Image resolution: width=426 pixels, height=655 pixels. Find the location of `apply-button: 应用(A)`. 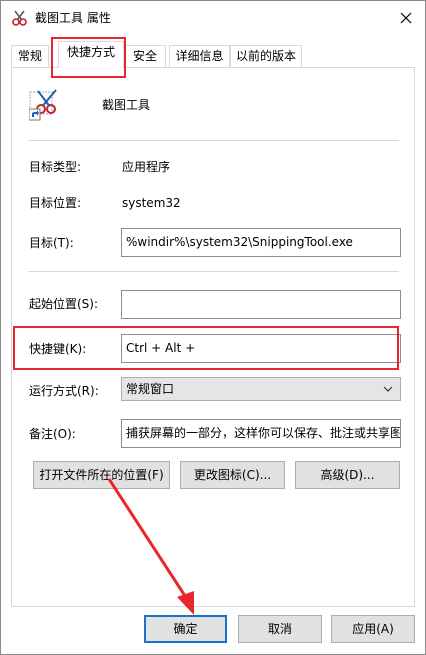

apply-button: 应用(A) is located at coordinates (373, 629).